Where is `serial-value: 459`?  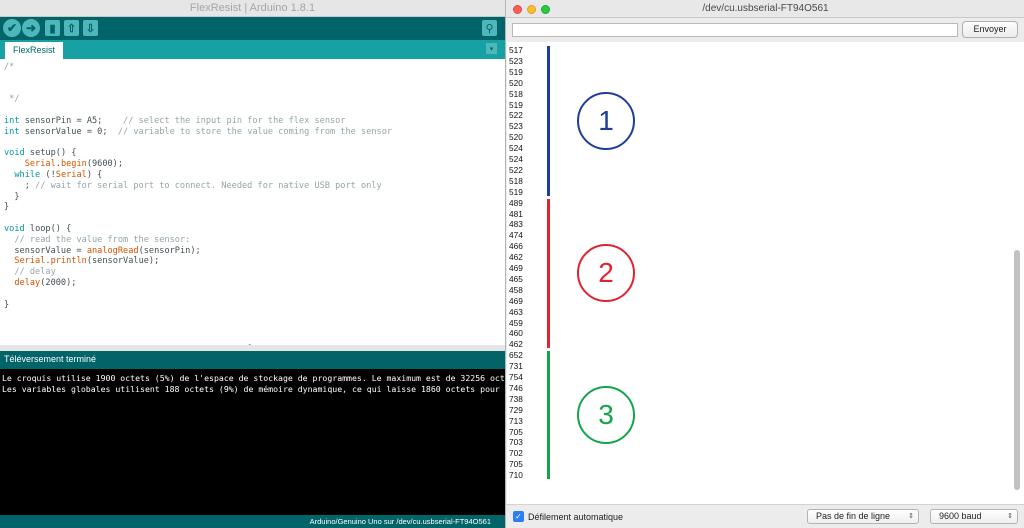 serial-value: 459 is located at coordinates (516, 322).